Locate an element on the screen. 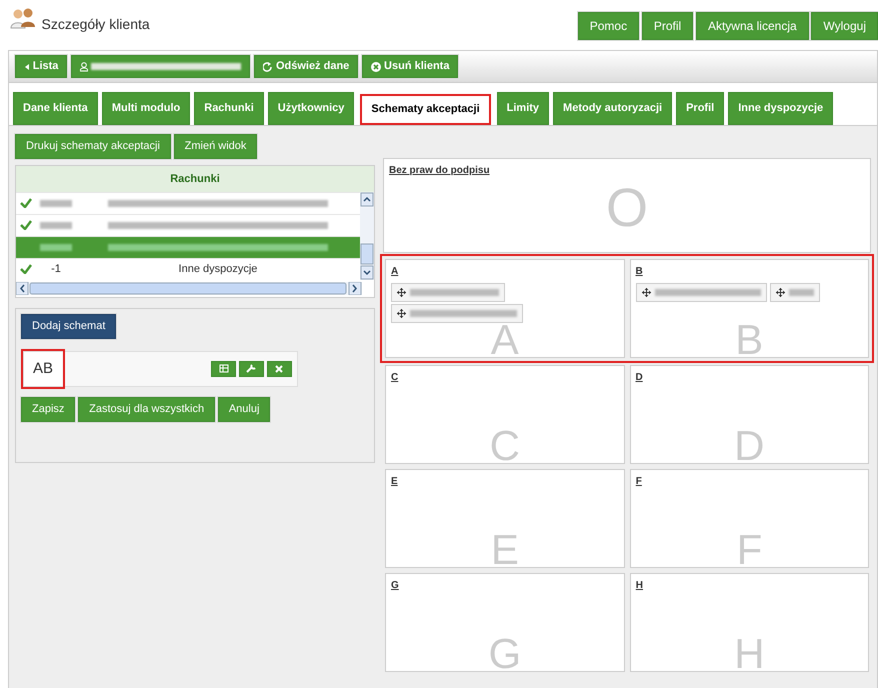 This screenshot has width=878, height=688. header-button: Wyloguj is located at coordinates (844, 26).